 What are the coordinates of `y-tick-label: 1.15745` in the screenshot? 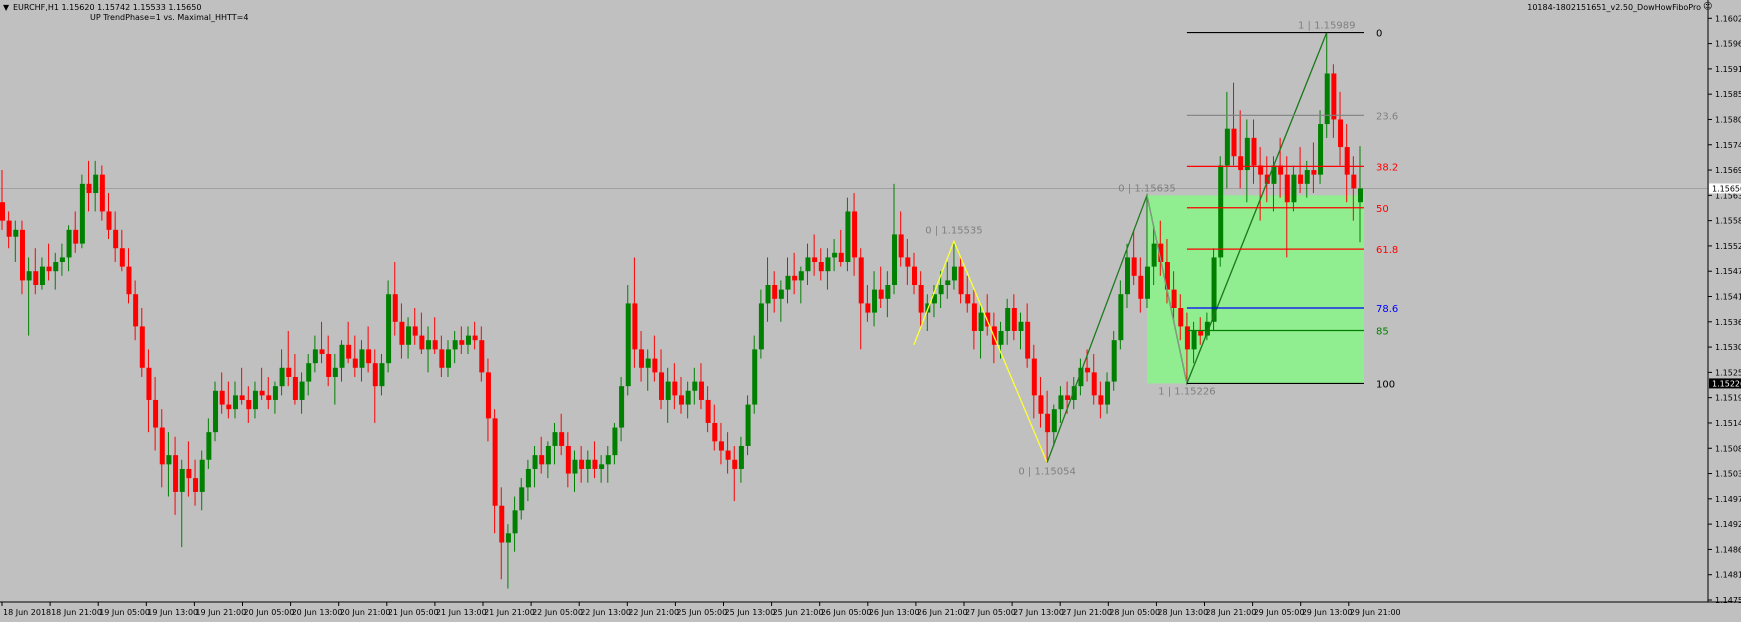 It's located at (1728, 145).